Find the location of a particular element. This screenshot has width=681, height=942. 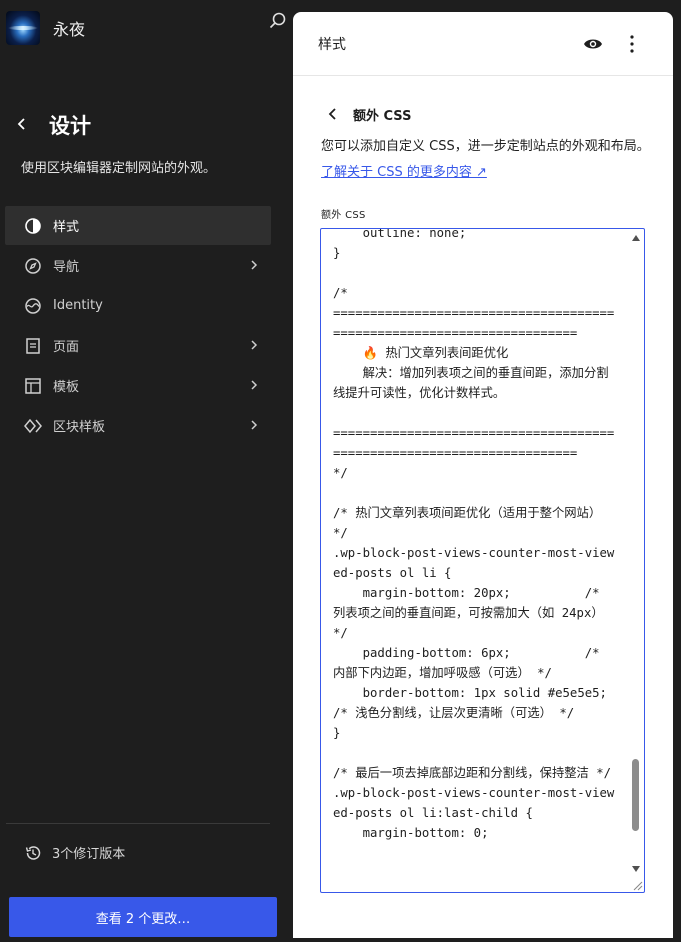

revisions-label: 3个修订版本 is located at coordinates (89, 854).